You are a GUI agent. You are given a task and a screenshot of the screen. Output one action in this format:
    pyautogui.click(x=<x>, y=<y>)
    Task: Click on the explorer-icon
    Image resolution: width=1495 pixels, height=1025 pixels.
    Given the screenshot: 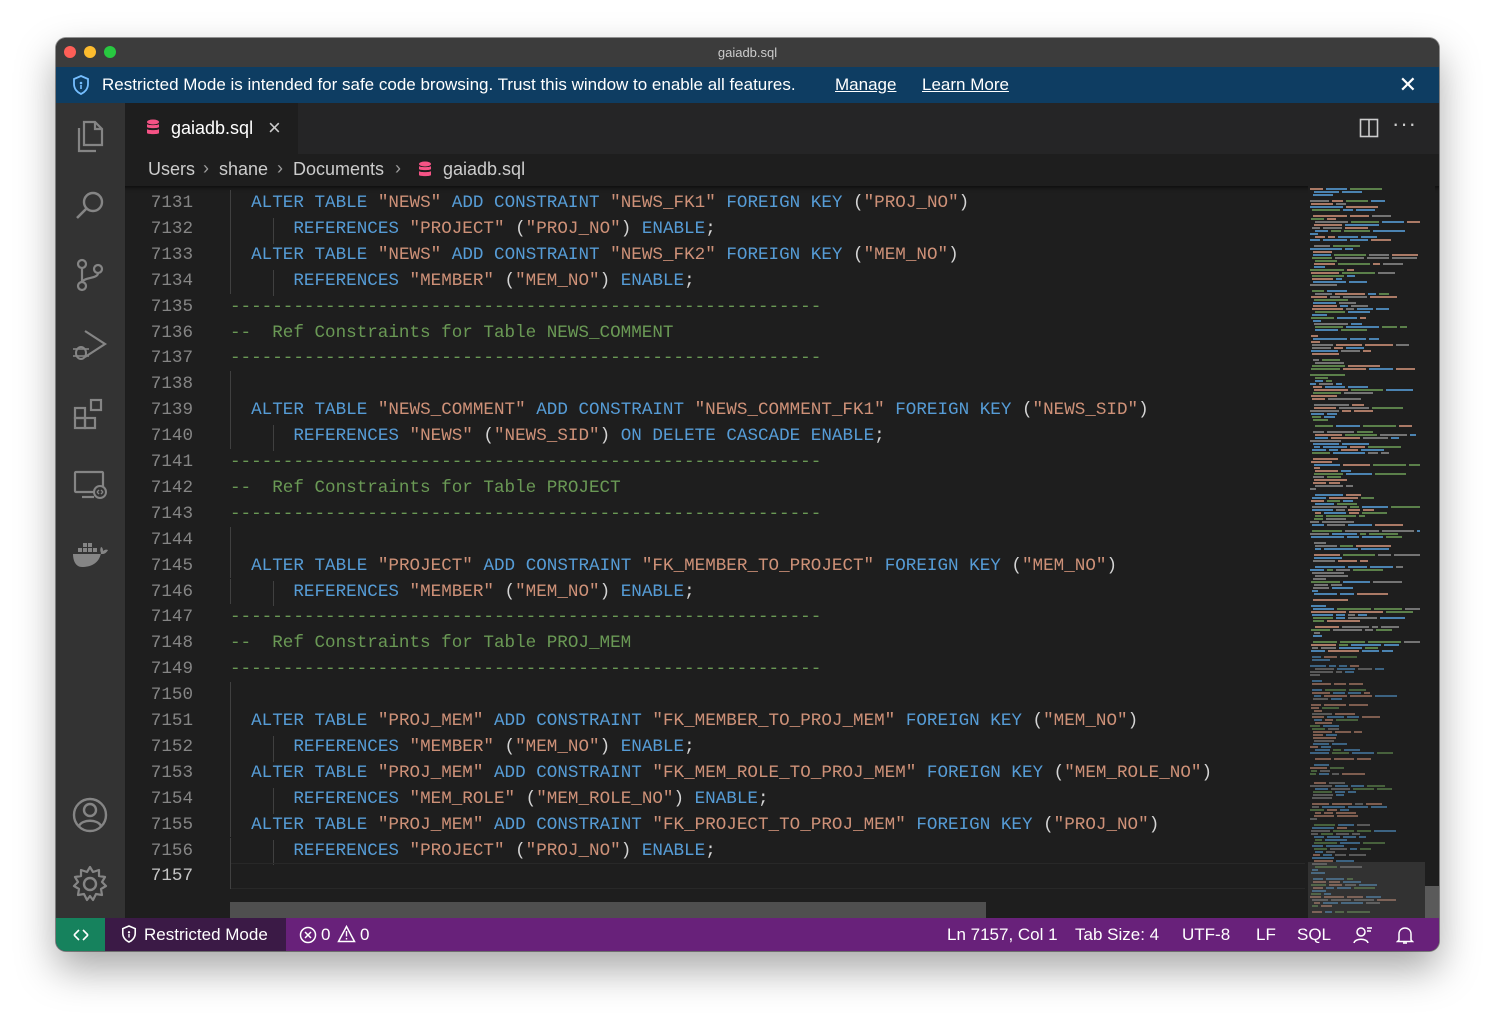 What is the action you would take?
    pyautogui.click(x=90, y=136)
    